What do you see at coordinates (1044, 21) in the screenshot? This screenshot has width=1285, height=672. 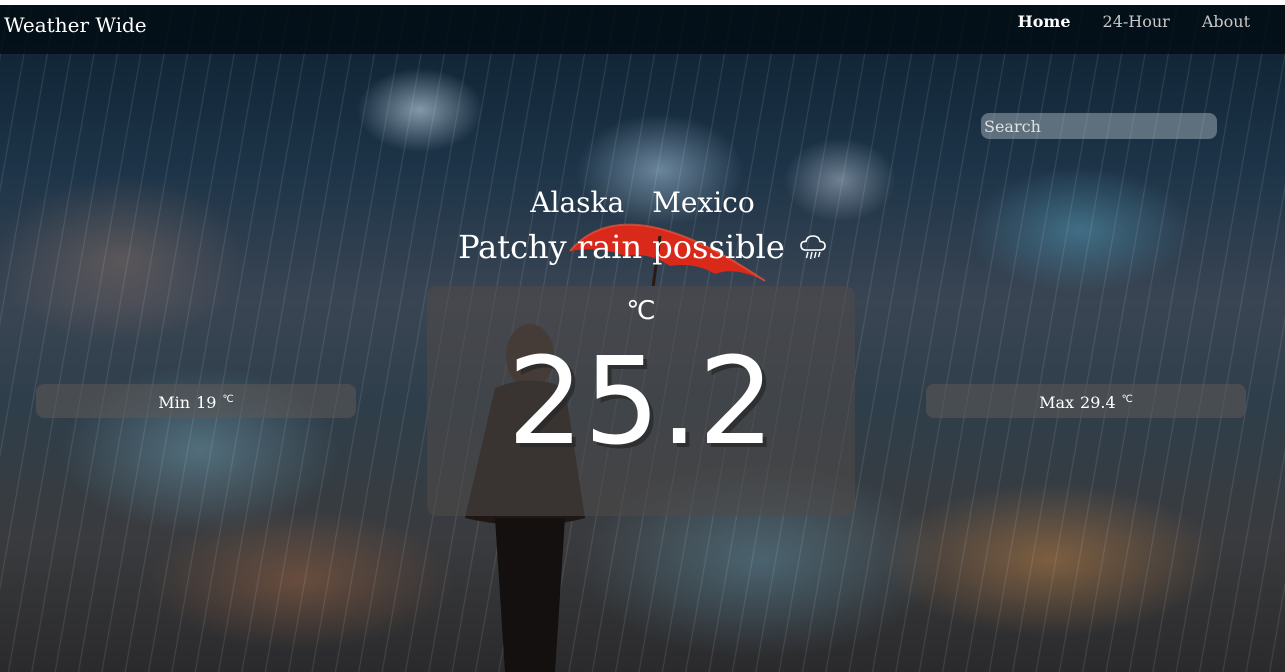 I see `nav-link-home: Home` at bounding box center [1044, 21].